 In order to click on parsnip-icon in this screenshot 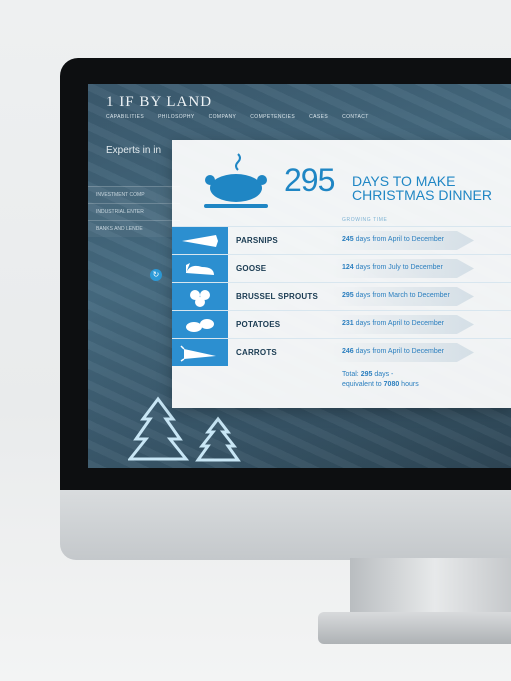, I will do `click(200, 240)`.